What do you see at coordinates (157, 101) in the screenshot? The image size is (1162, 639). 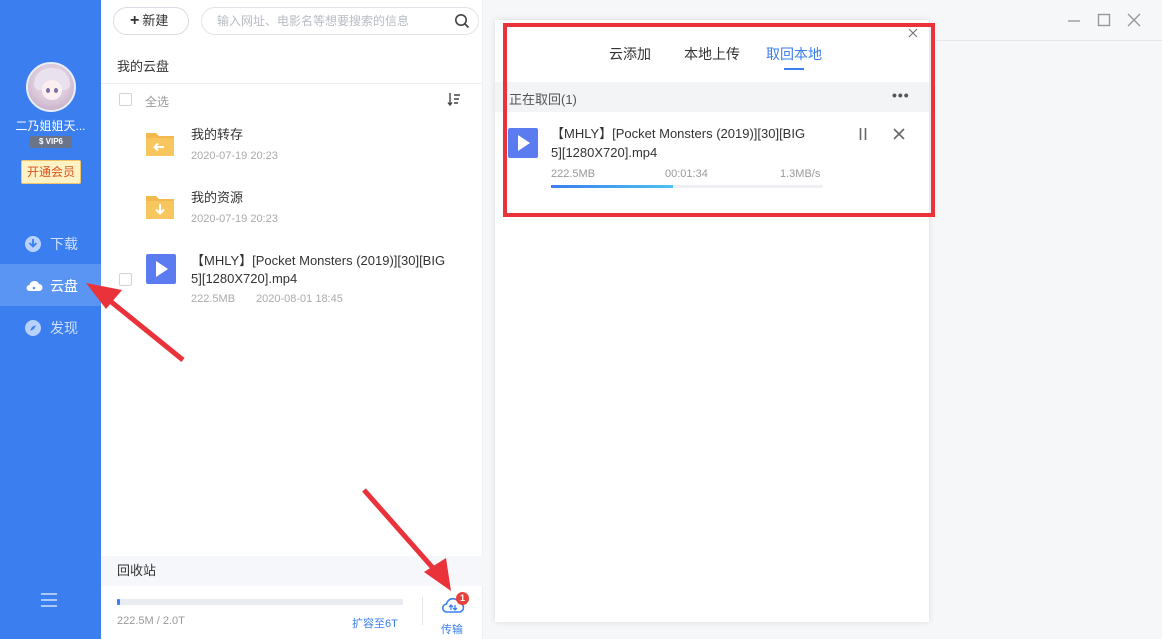 I see `select-all-label: 全选` at bounding box center [157, 101].